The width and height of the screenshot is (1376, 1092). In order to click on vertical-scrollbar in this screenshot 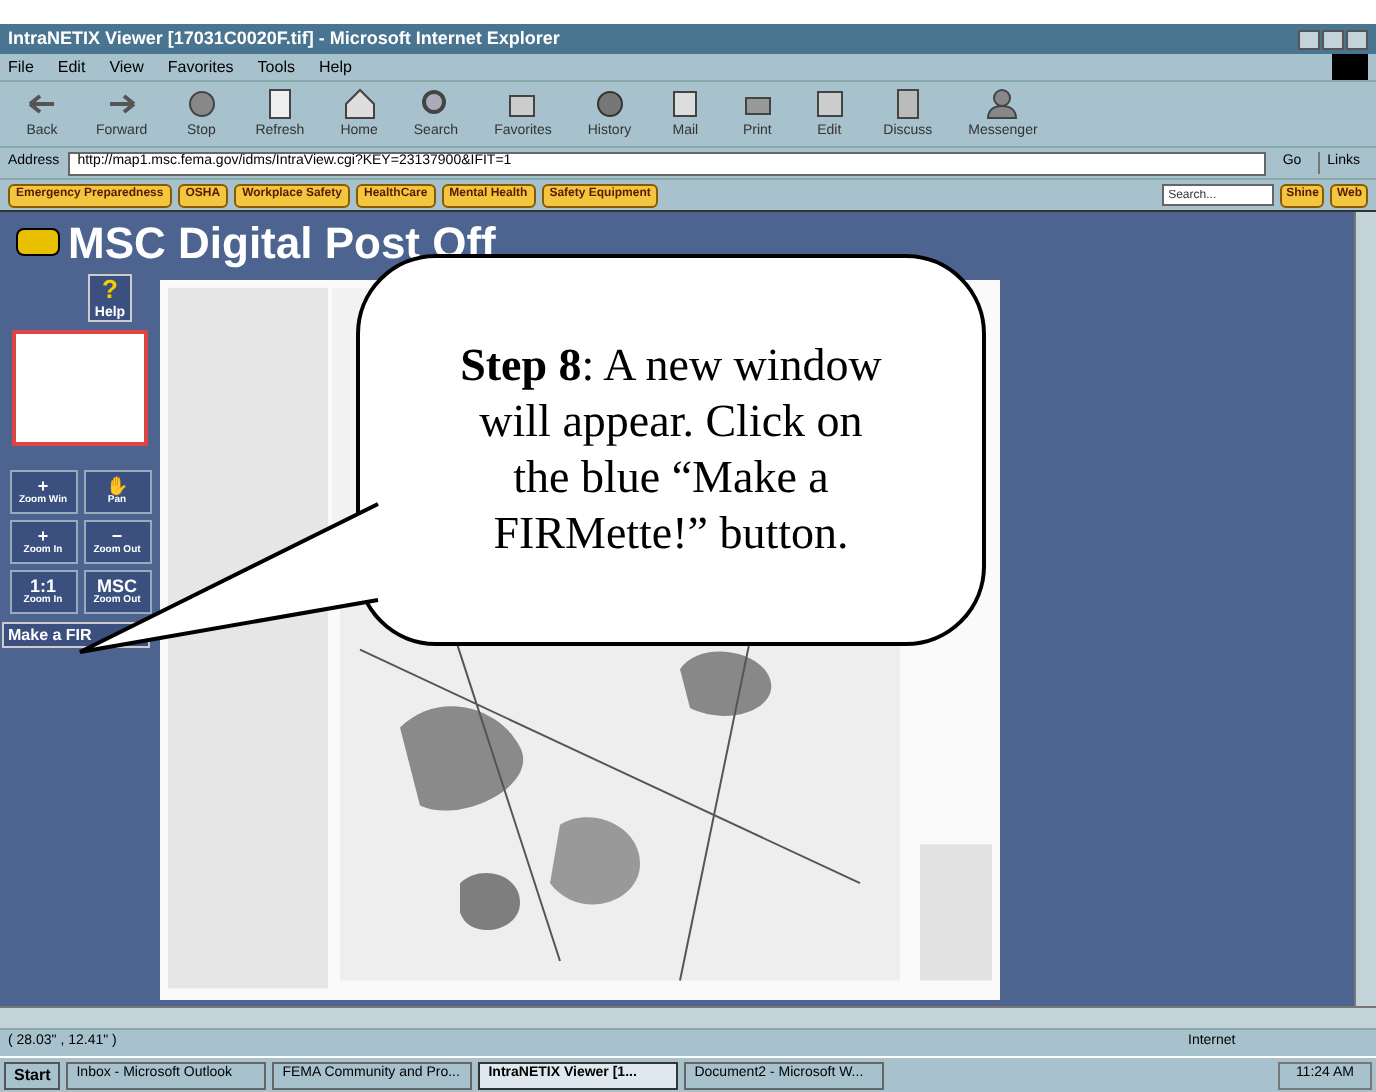, I will do `click(1365, 609)`.